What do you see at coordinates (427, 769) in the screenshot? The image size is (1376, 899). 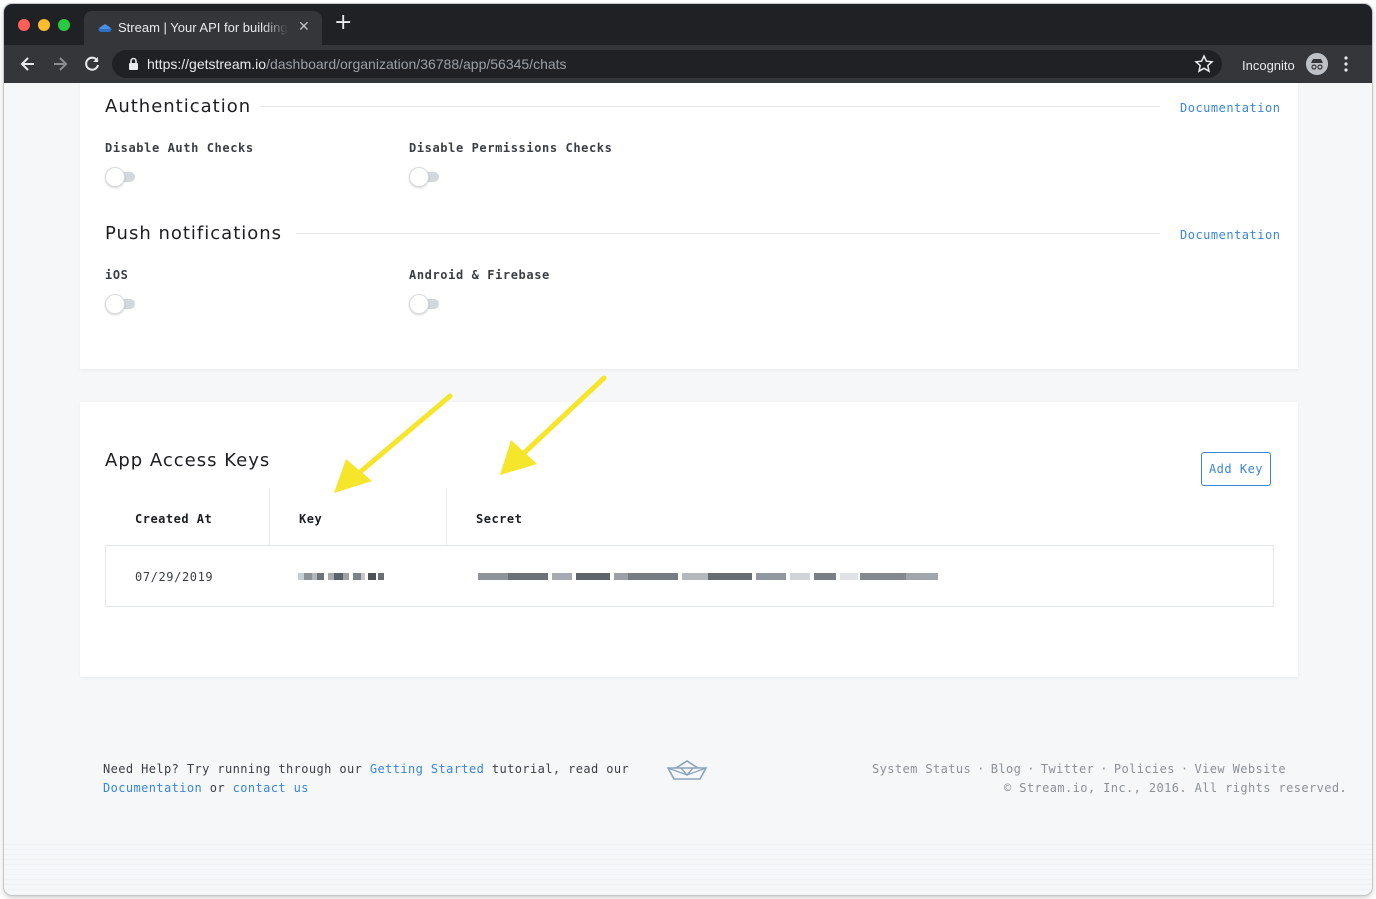 I see `getting-started-link: Getting Started` at bounding box center [427, 769].